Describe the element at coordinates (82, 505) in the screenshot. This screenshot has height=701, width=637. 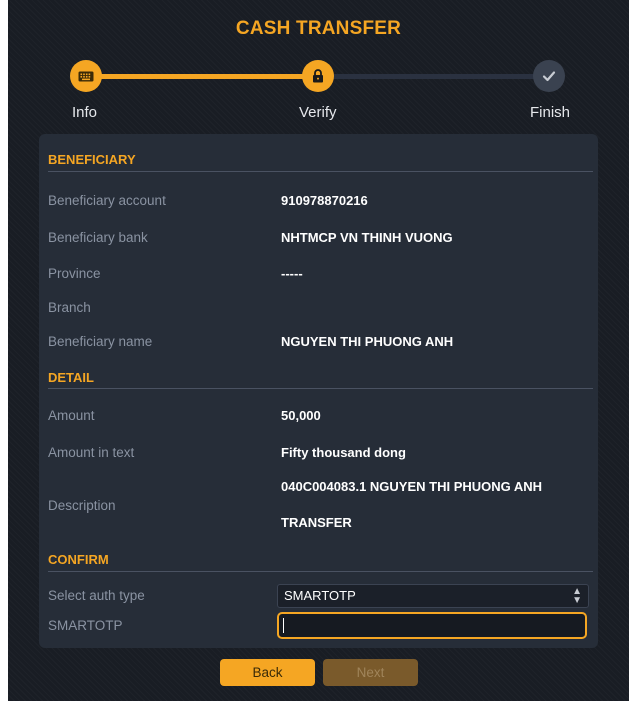
I see `description-label: Description` at that location.